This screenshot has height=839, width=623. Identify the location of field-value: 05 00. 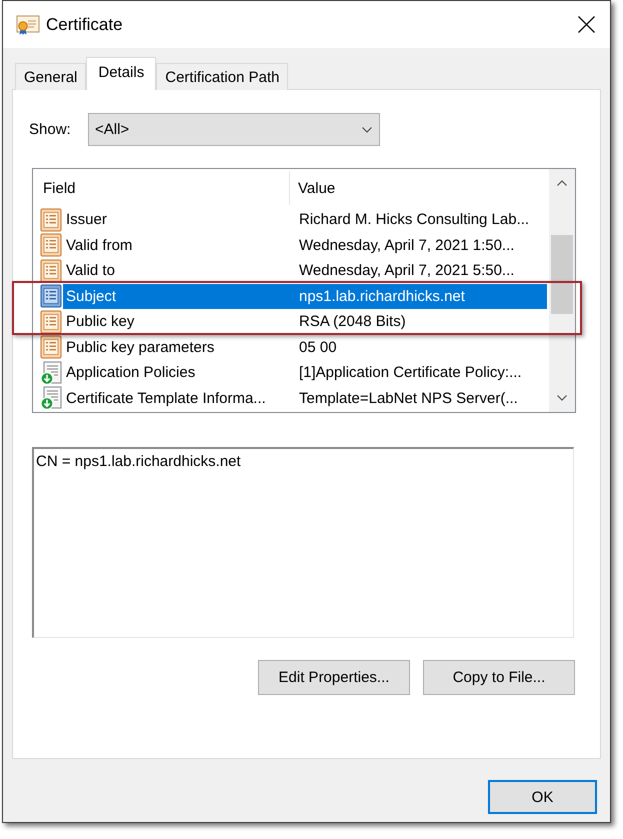
(317, 347).